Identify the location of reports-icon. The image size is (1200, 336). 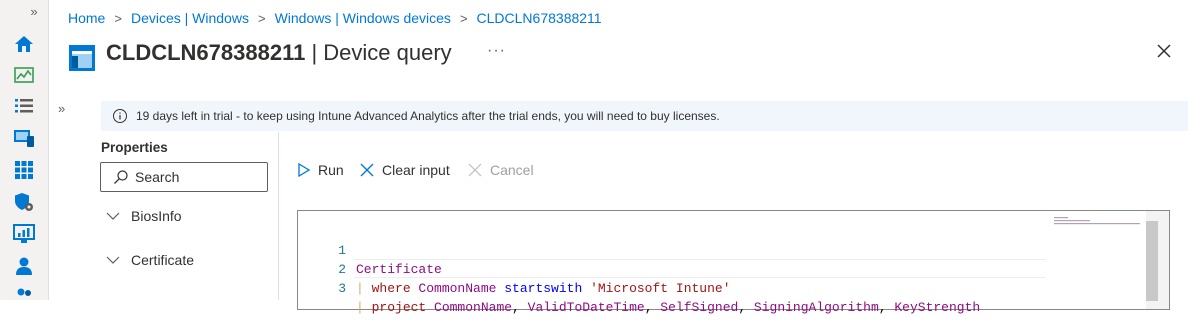
(24, 234).